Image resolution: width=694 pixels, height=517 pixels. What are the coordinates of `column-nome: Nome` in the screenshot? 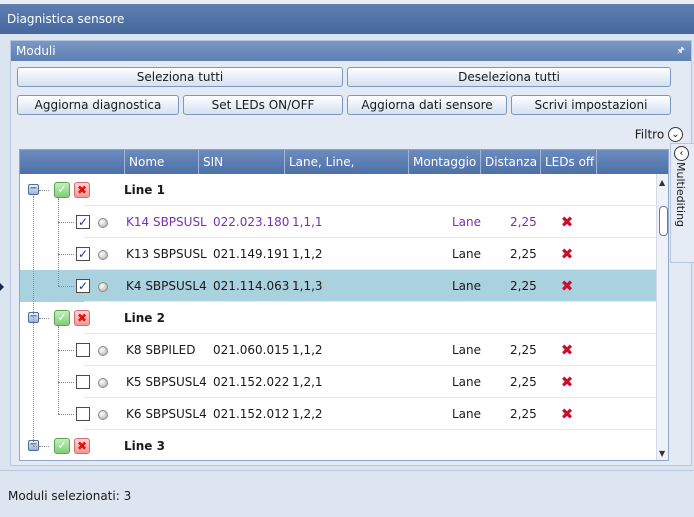 It's located at (161, 162).